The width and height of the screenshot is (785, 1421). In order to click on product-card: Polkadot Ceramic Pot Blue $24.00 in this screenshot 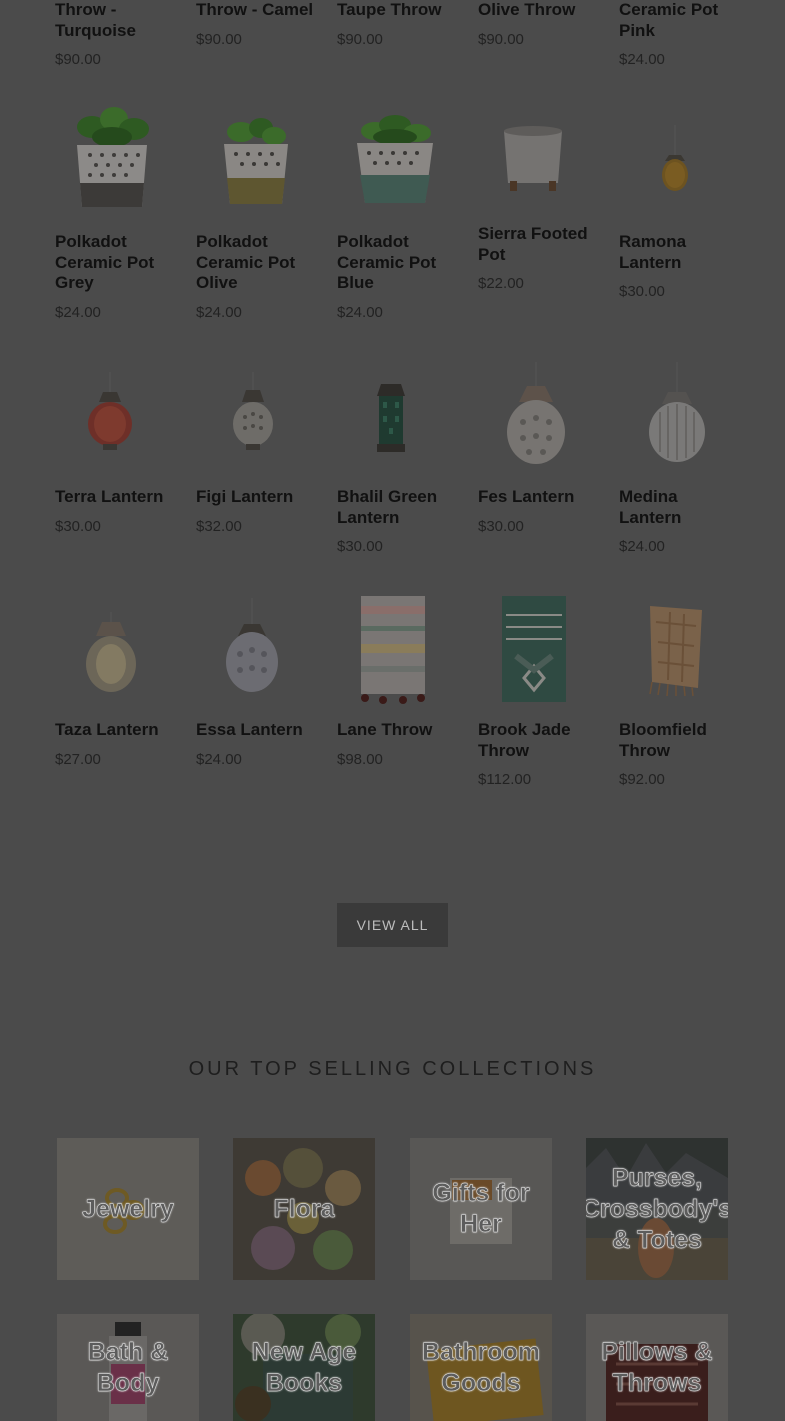, I will do `click(397, 276)`.